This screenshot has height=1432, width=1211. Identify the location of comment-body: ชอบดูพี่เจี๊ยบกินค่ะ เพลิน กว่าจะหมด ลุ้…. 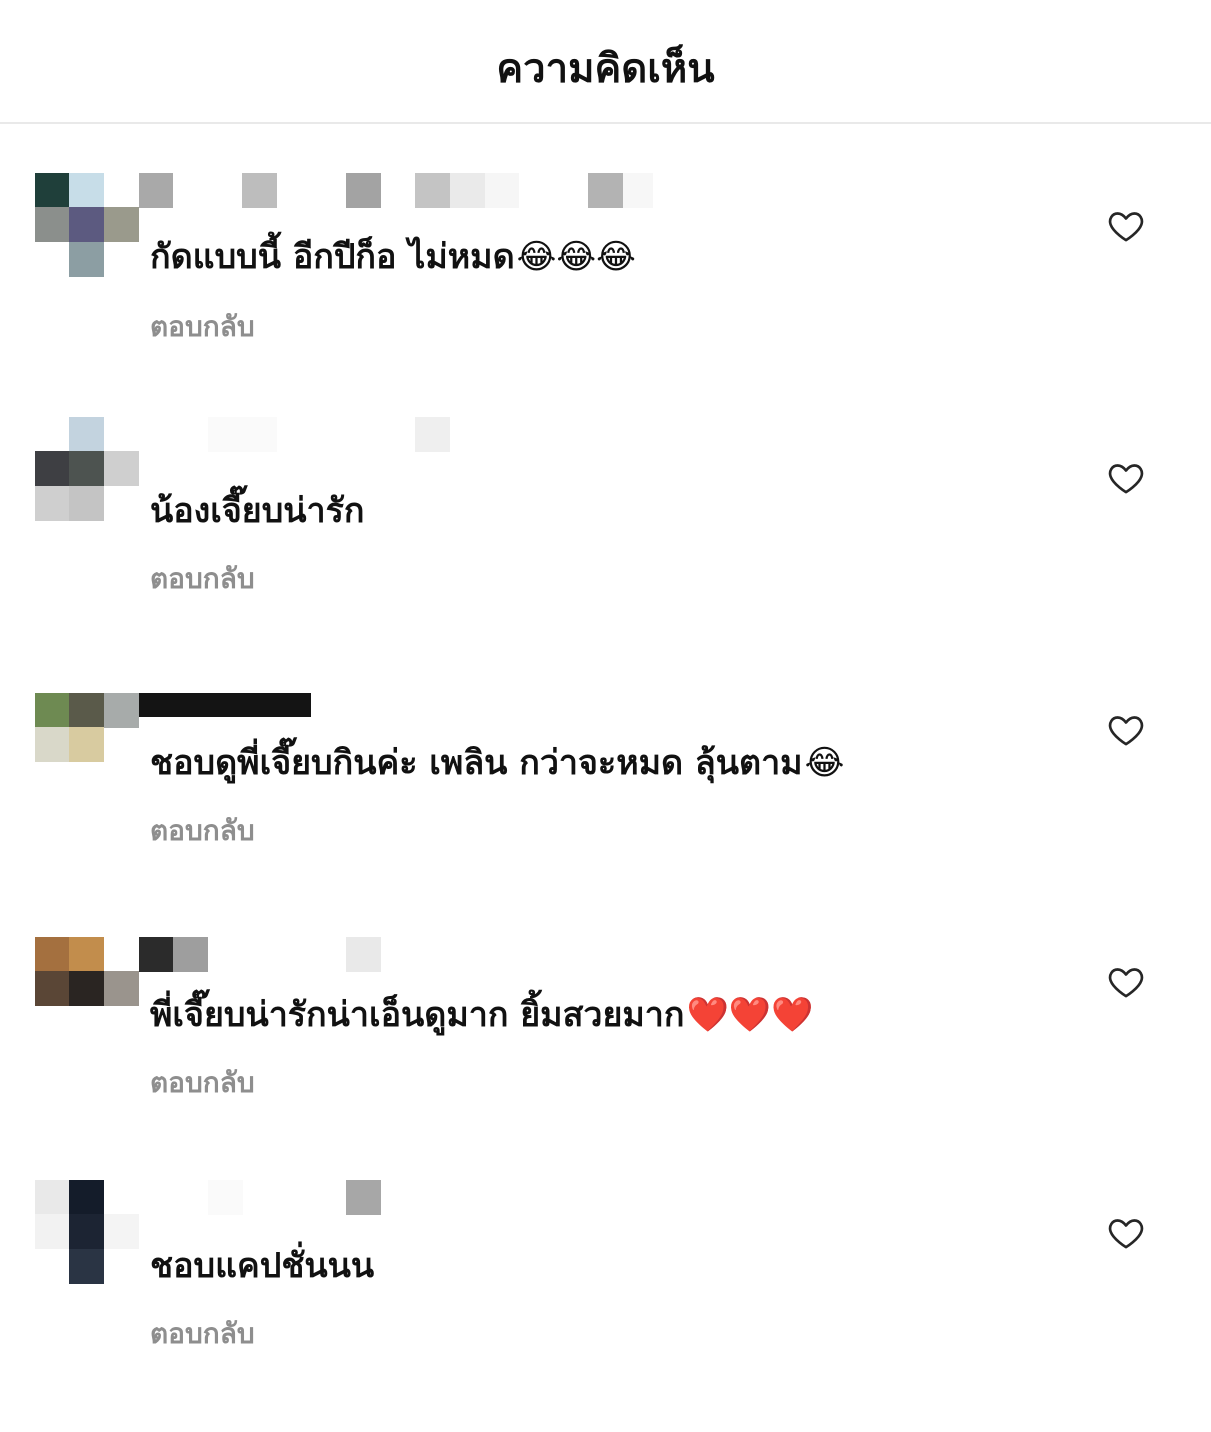
(476, 763).